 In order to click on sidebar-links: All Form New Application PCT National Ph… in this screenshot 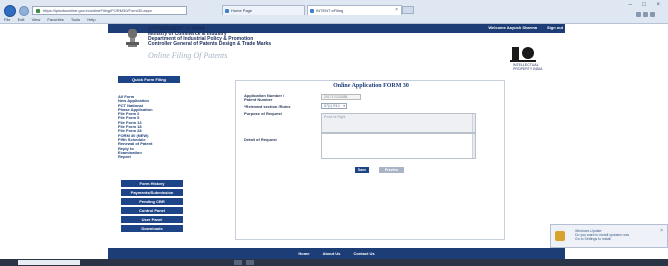, I will do `click(149, 127)`.